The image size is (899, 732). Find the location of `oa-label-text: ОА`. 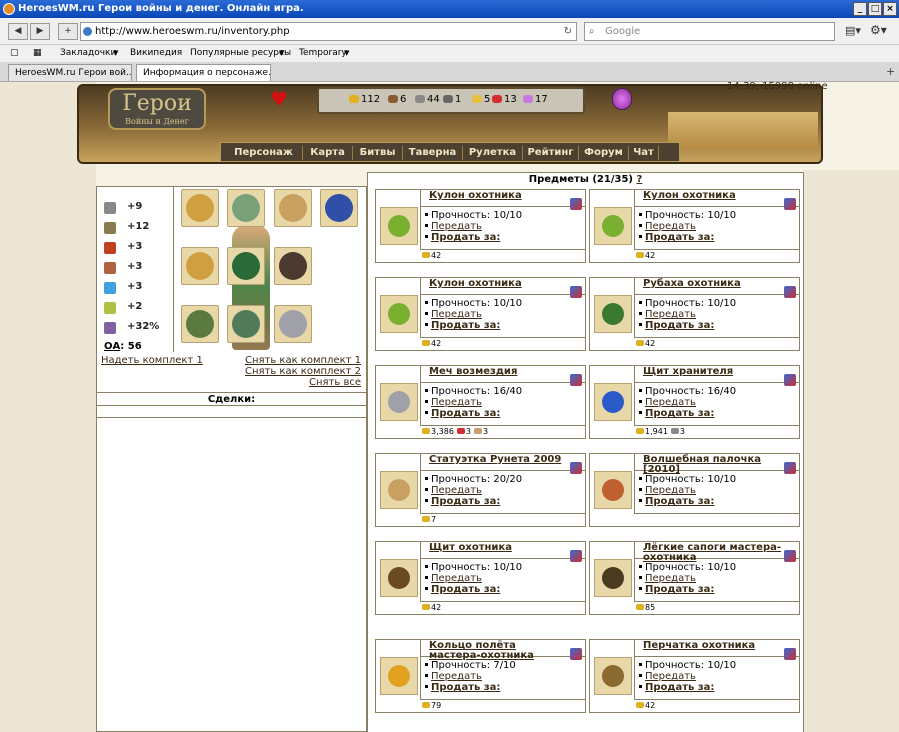

oa-label-text: ОА is located at coordinates (112, 346).